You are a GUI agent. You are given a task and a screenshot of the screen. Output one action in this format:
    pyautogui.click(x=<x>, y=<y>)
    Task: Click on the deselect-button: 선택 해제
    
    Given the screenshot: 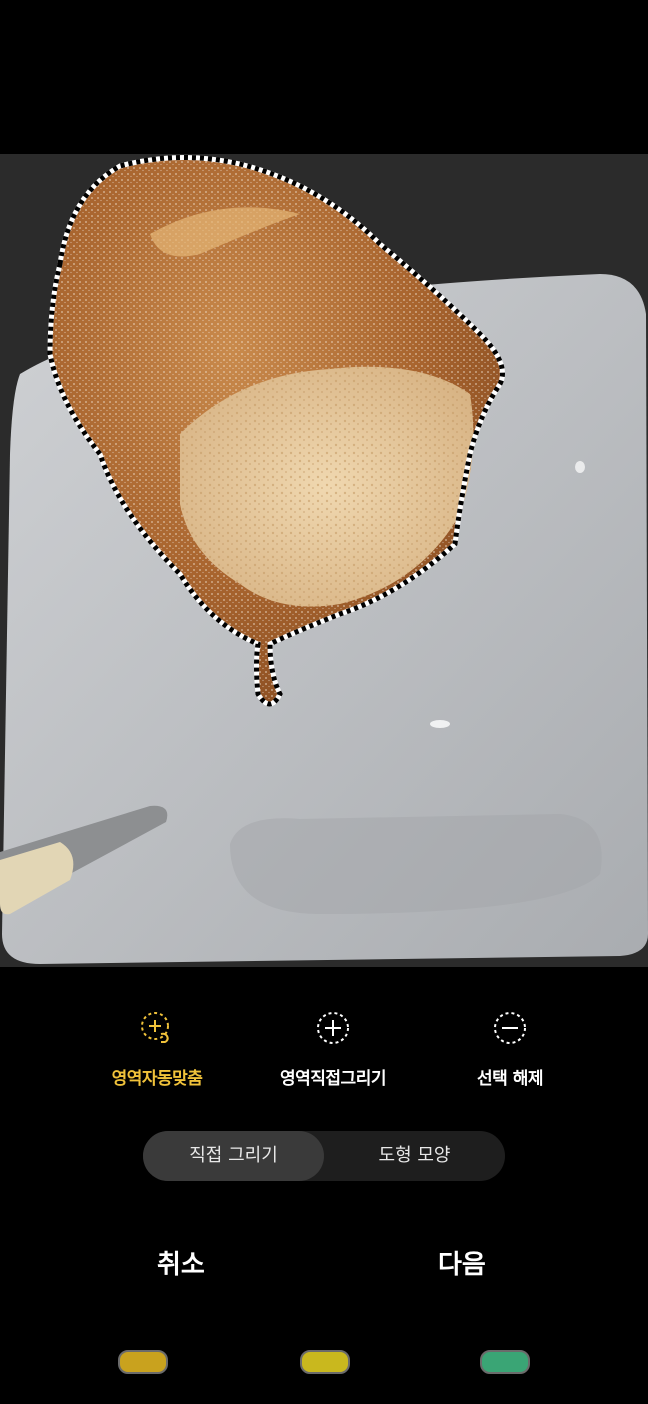 What is the action you would take?
    pyautogui.click(x=510, y=1049)
    